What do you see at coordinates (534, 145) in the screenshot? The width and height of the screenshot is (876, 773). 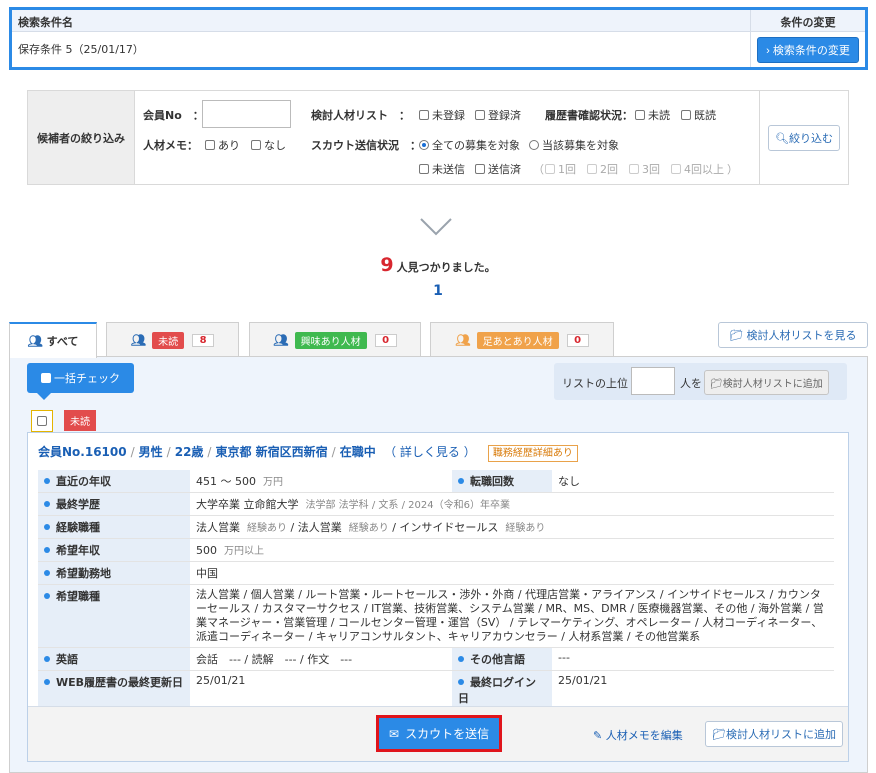 I see `radio-circle` at bounding box center [534, 145].